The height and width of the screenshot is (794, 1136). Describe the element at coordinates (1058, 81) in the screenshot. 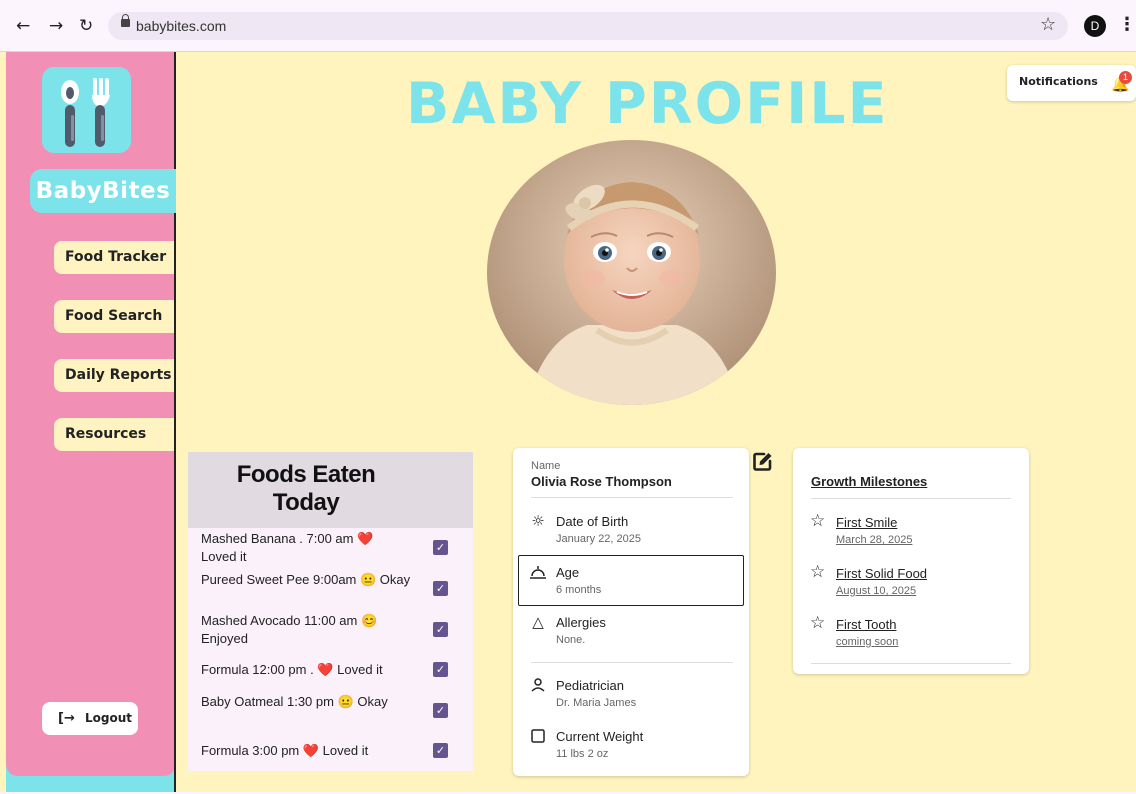

I see `notifications-label: Notifications` at that location.